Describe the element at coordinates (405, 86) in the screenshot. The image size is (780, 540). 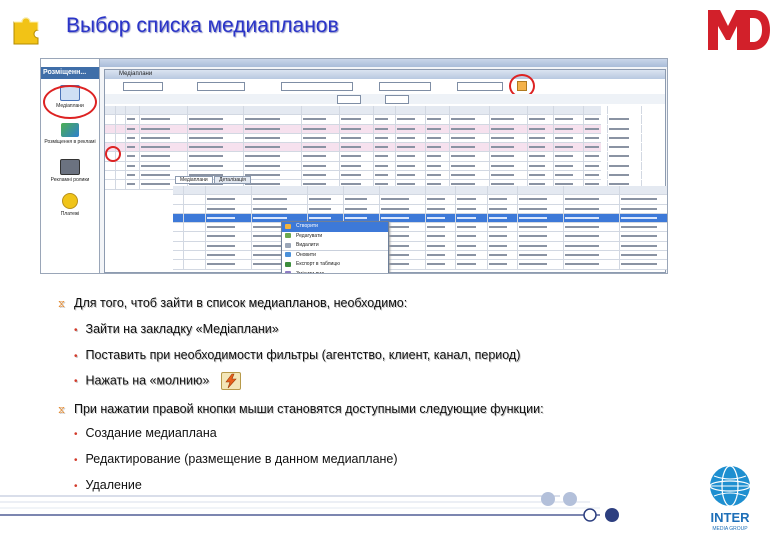
I see `filter-period-from` at that location.